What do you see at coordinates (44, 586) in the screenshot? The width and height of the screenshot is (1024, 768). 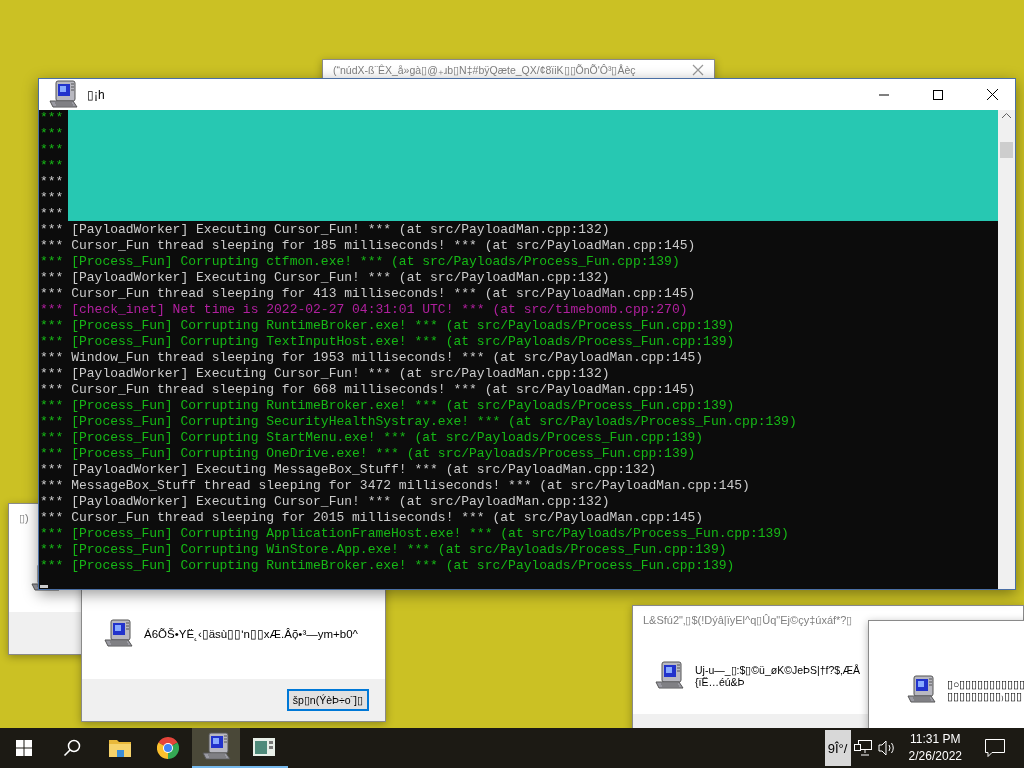 I see `text-cursor` at bounding box center [44, 586].